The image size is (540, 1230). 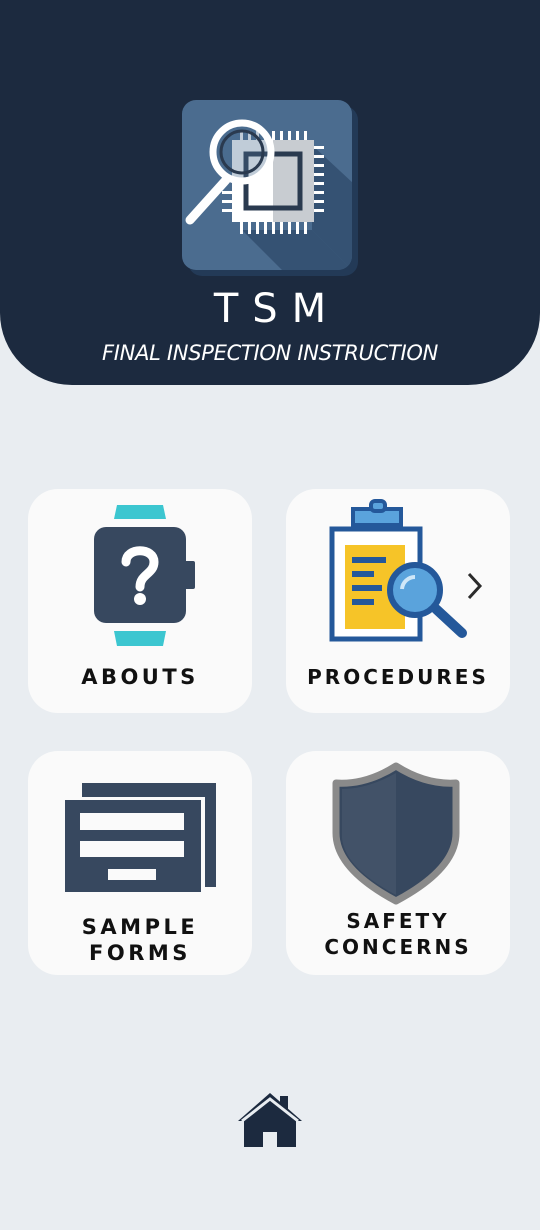 I want to click on home-icon, so click(x=270, y=1120).